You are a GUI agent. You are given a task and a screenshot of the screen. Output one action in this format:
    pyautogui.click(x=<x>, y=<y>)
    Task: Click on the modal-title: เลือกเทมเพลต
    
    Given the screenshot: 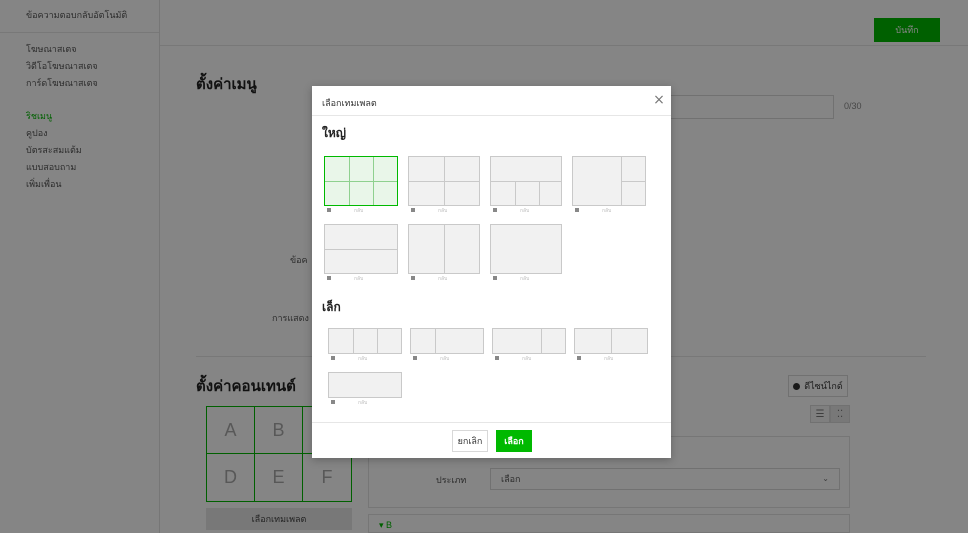 What is the action you would take?
    pyautogui.click(x=349, y=103)
    